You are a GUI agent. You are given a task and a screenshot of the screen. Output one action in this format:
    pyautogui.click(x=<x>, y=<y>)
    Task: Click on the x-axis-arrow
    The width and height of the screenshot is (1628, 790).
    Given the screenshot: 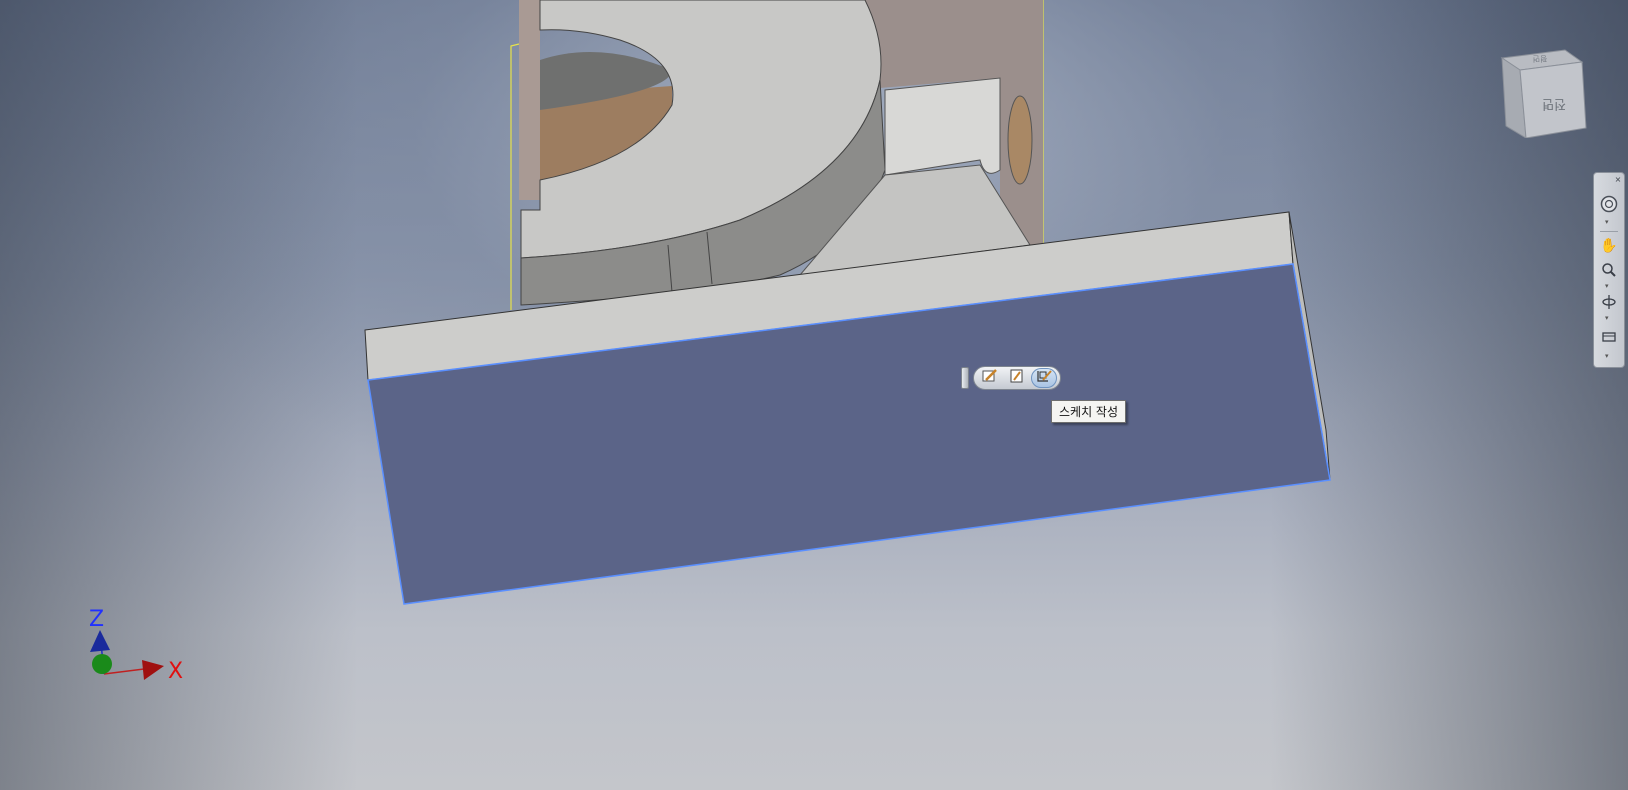 What is the action you would take?
    pyautogui.click(x=153, y=670)
    